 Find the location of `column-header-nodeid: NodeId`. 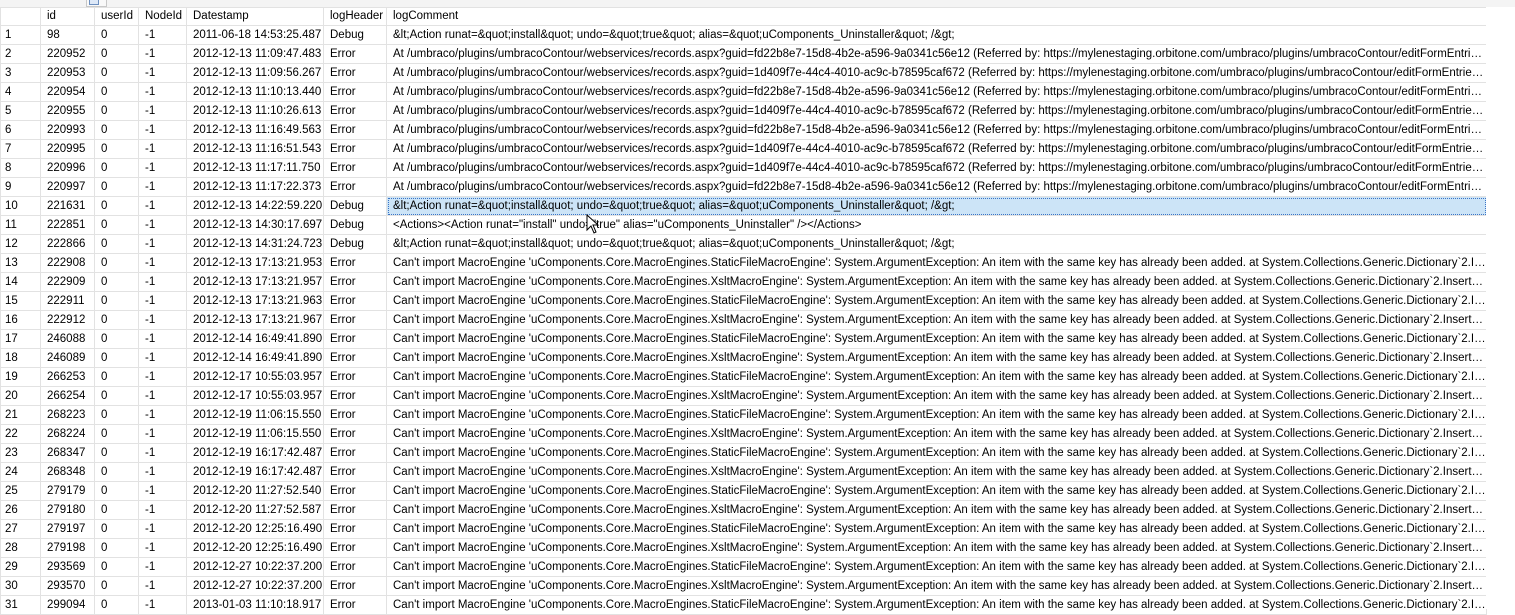

column-header-nodeid: NodeId is located at coordinates (162, 16).